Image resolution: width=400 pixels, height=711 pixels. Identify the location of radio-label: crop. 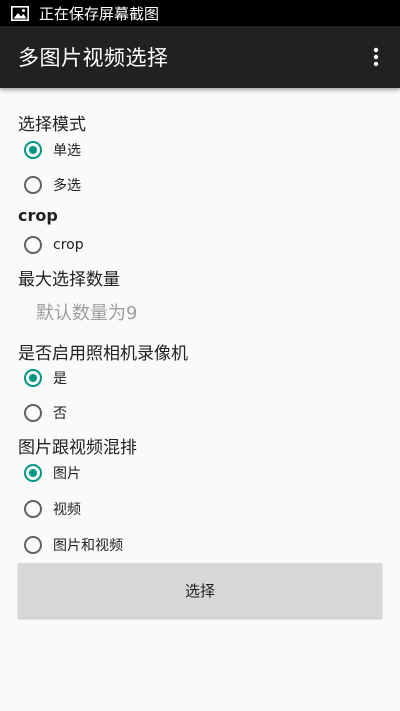
(68, 245).